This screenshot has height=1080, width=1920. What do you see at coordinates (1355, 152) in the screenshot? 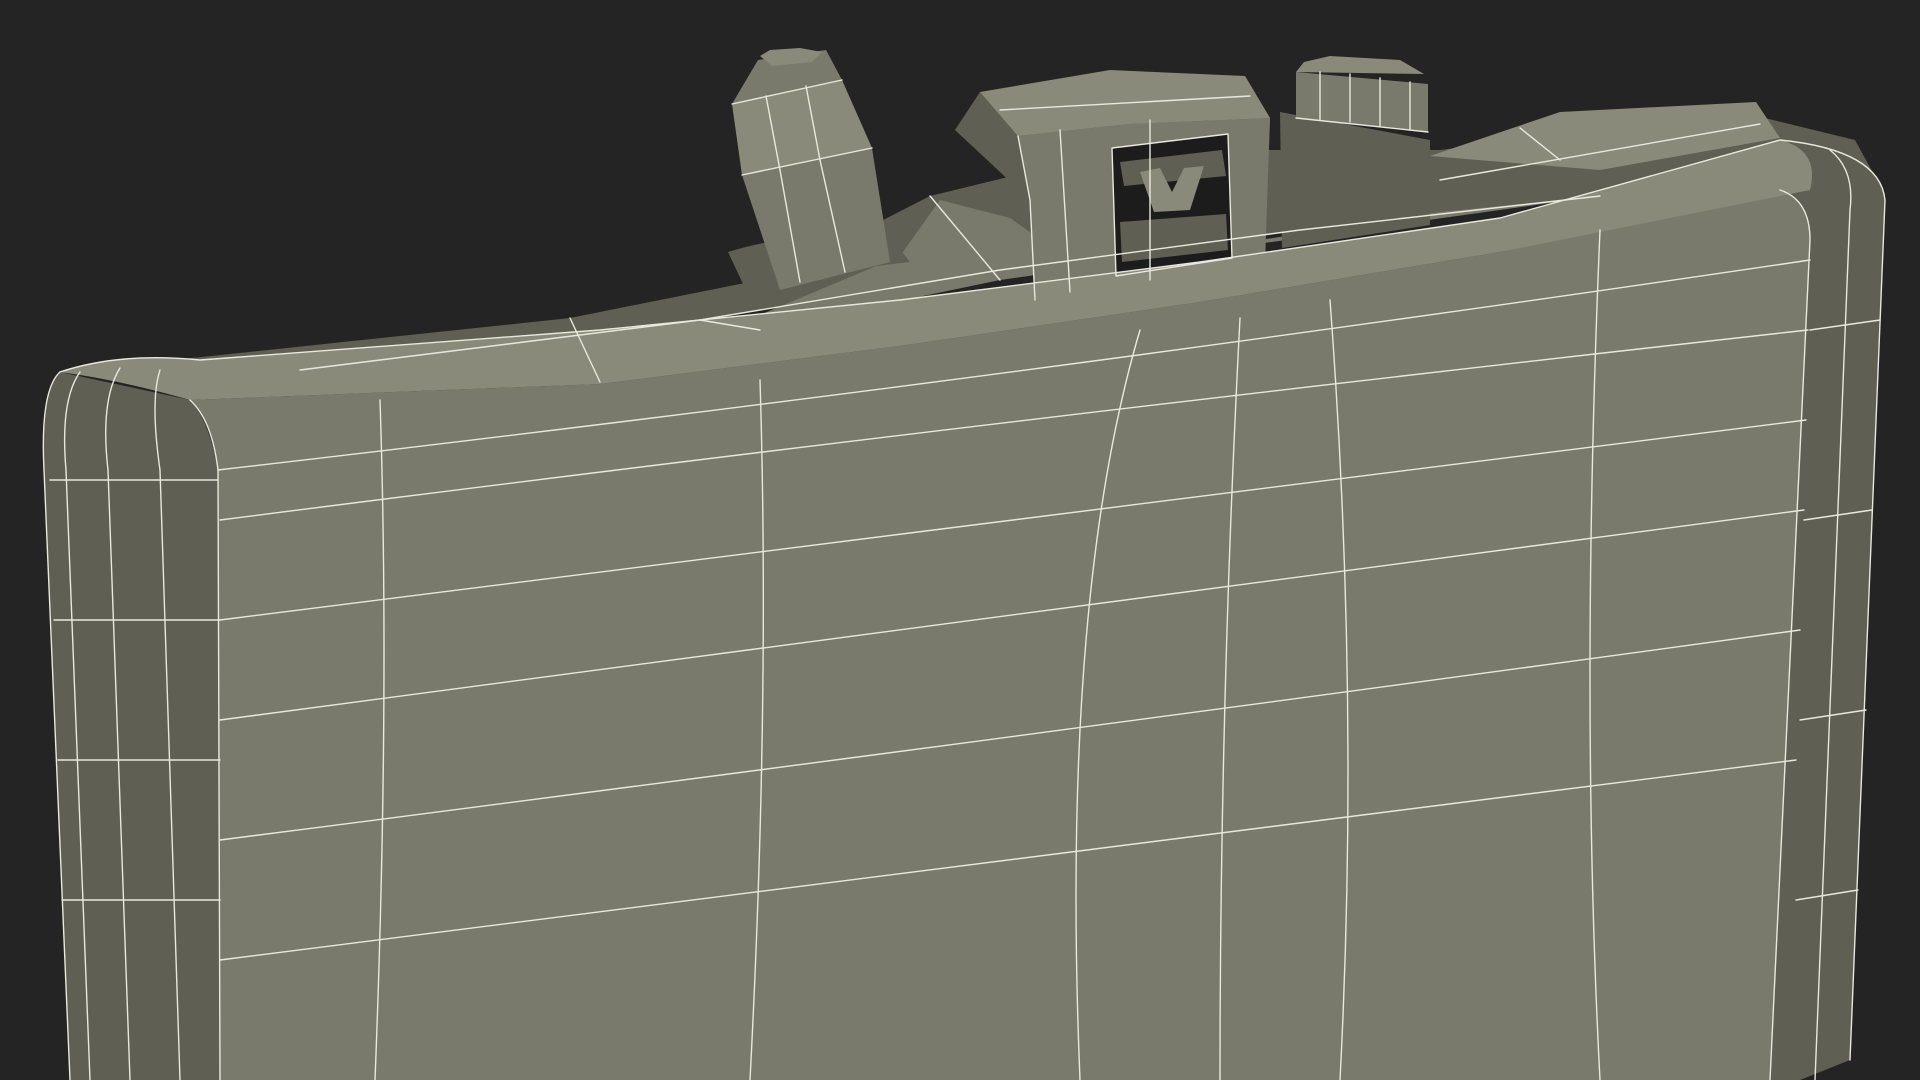
I see `right-cap` at bounding box center [1355, 152].